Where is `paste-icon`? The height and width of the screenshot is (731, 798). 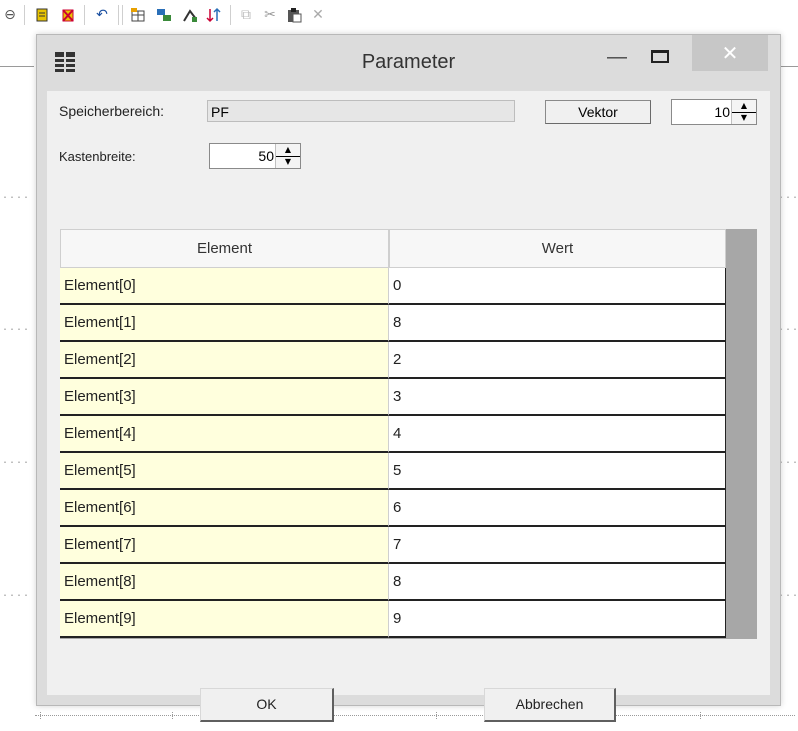
paste-icon is located at coordinates (294, 15).